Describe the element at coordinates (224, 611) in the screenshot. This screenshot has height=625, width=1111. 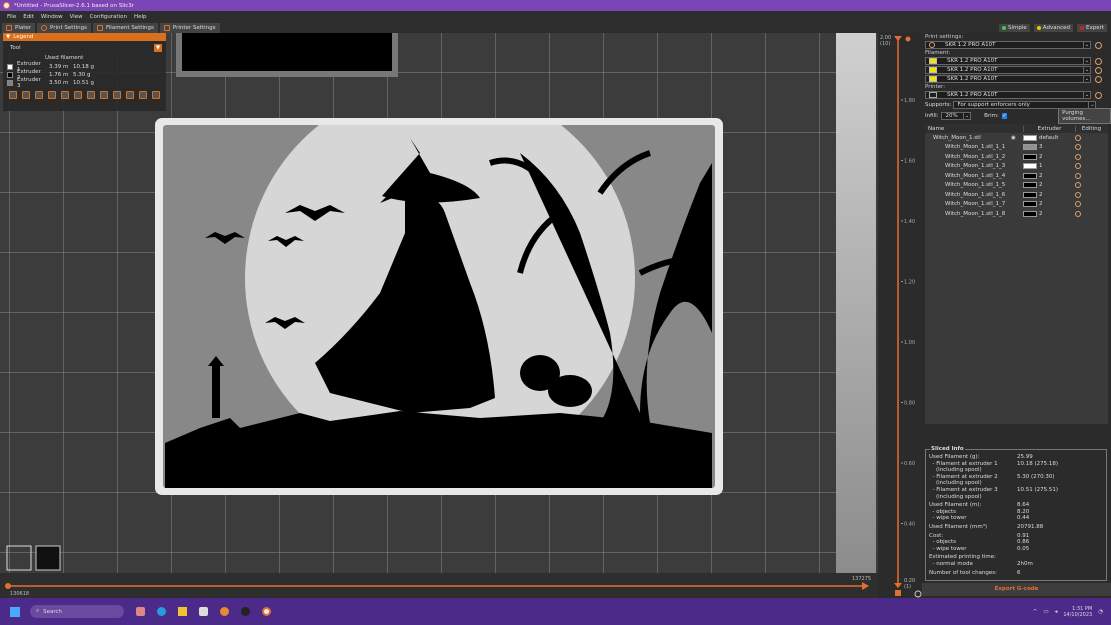
I see `blender-icon` at that location.